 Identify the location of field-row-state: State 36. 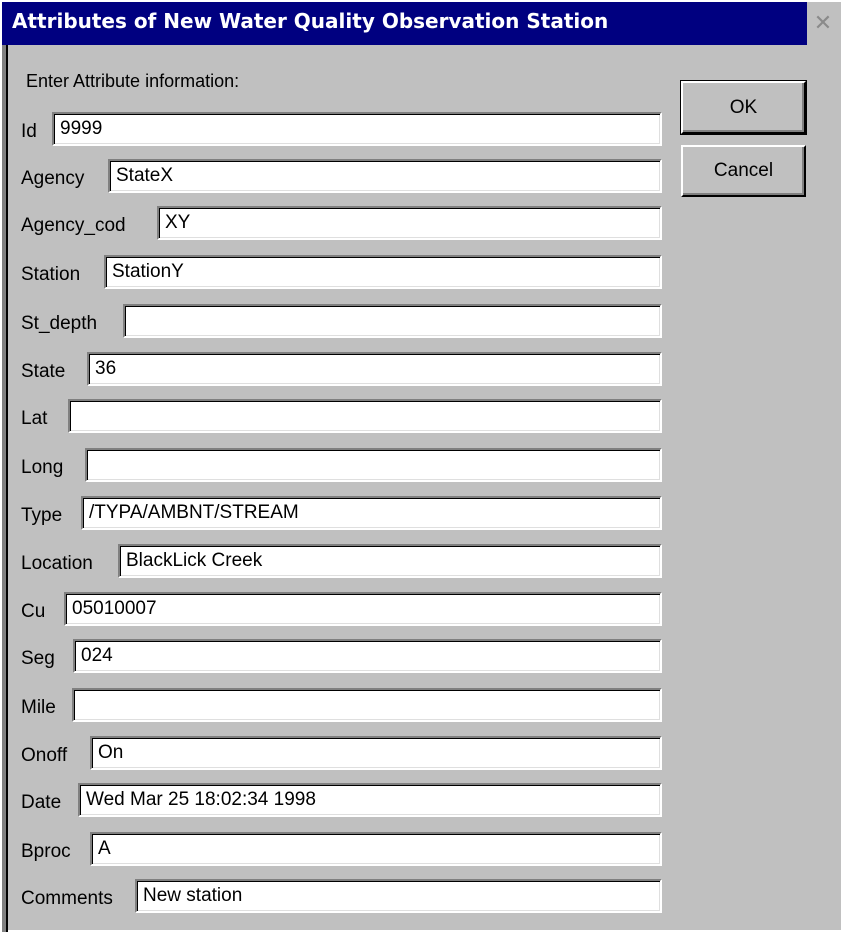
(332, 372).